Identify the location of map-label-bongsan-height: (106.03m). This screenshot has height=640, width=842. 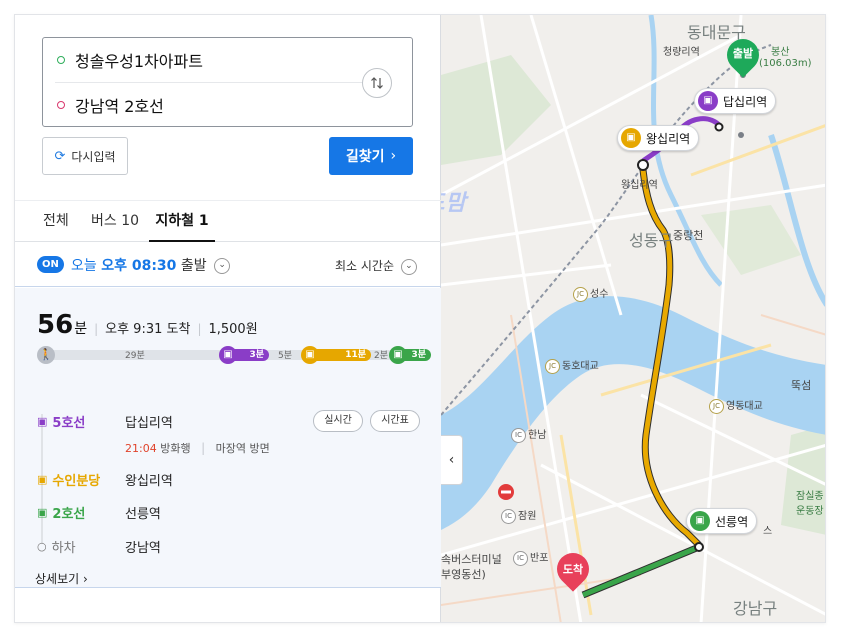
(785, 63).